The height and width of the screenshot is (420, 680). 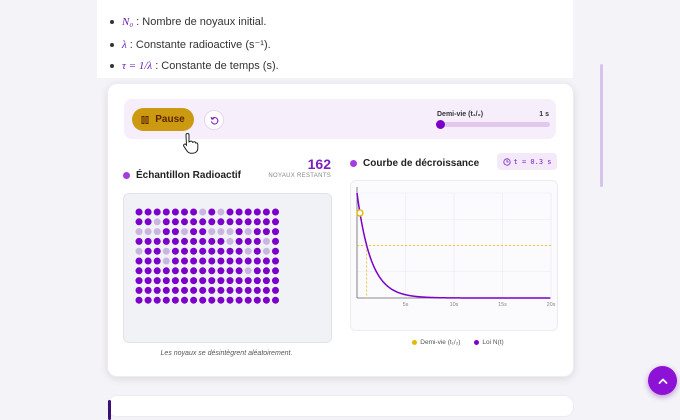 I want to click on legend-swatch, so click(x=477, y=342).